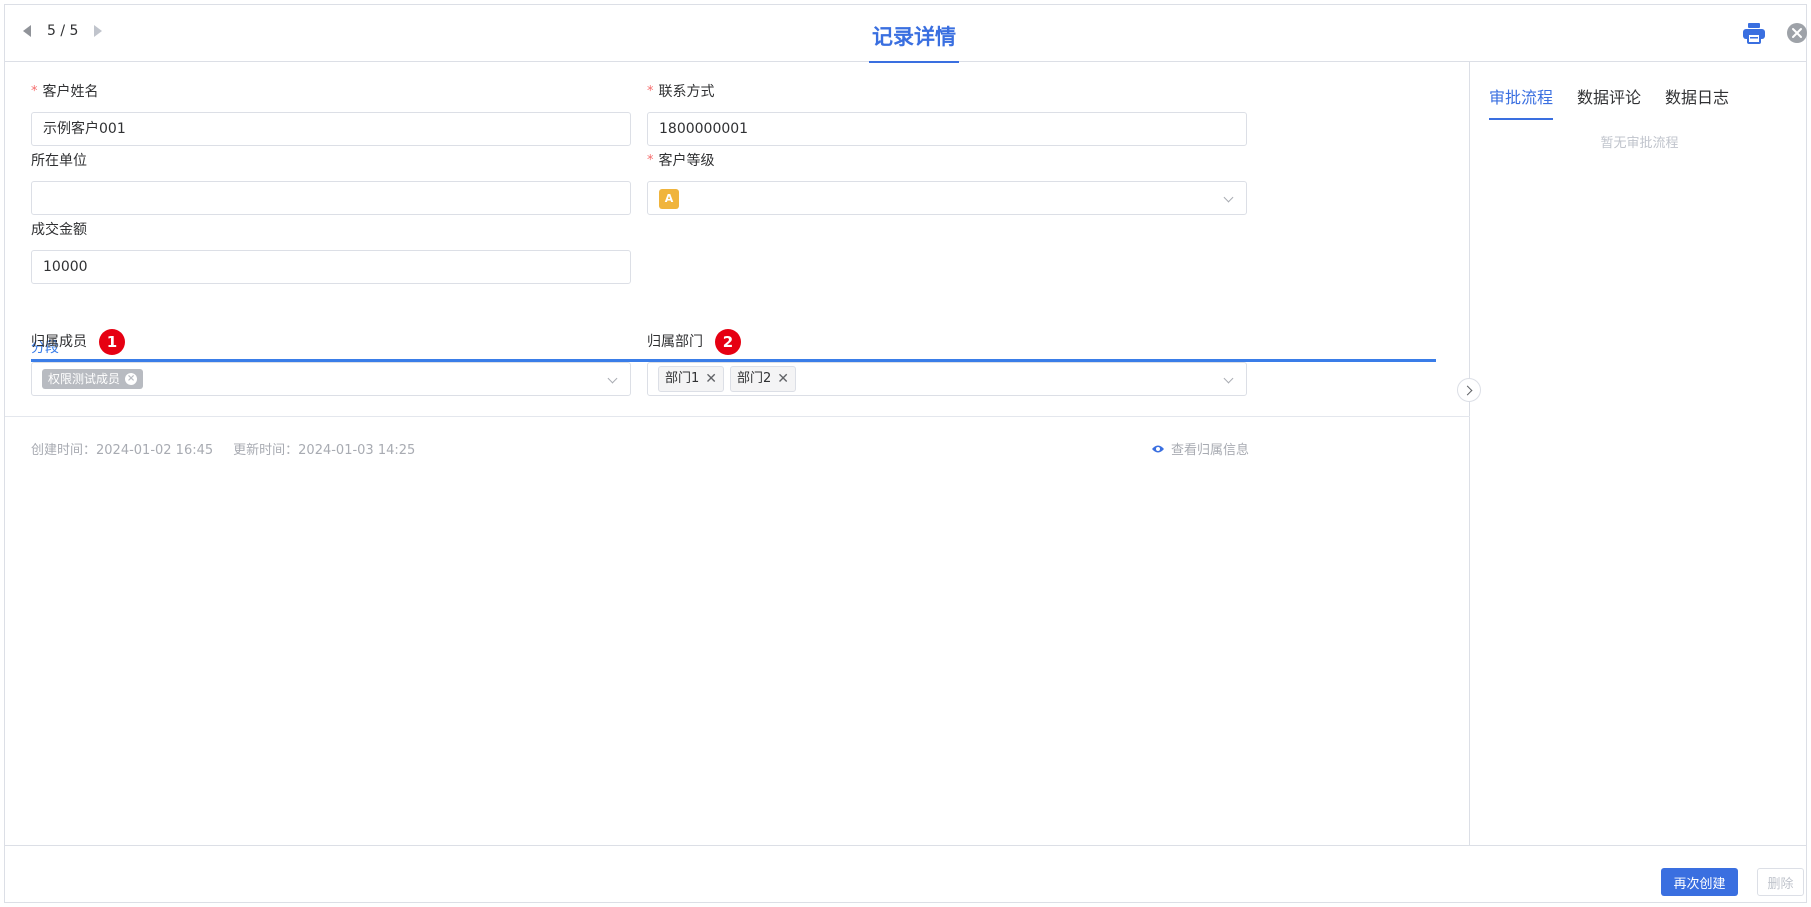 Image resolution: width=1811 pixels, height=907 pixels. What do you see at coordinates (947, 92) in the screenshot?
I see `contact-label: * 联系方式` at bounding box center [947, 92].